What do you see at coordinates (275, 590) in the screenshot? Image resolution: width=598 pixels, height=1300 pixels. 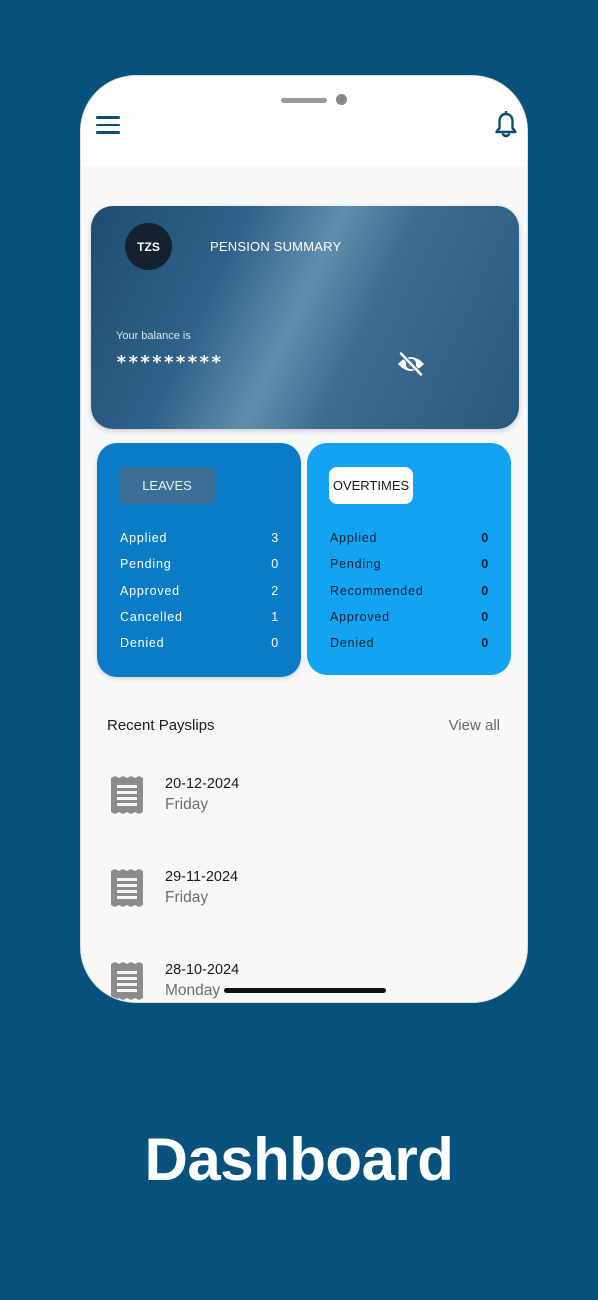 I see `stat-value: 2` at bounding box center [275, 590].